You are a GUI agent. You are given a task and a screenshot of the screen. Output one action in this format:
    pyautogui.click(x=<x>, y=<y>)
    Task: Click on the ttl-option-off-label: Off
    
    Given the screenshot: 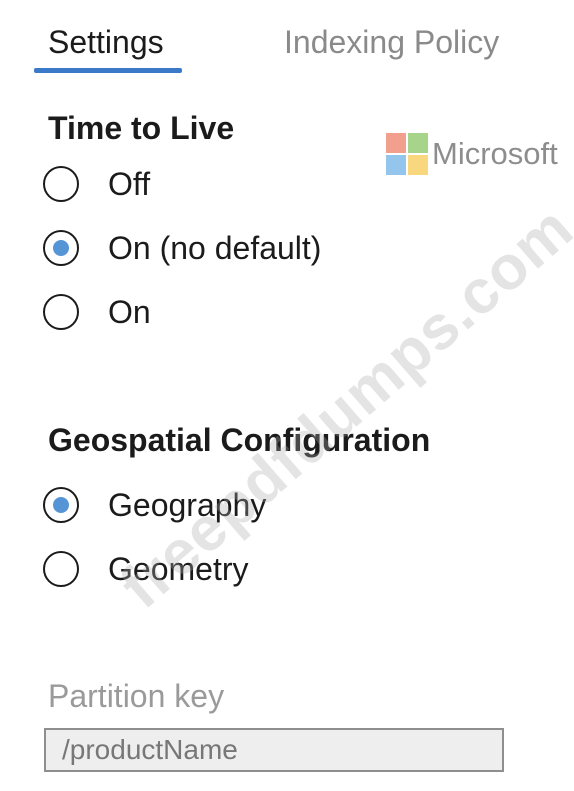 What is the action you would take?
    pyautogui.click(x=129, y=184)
    